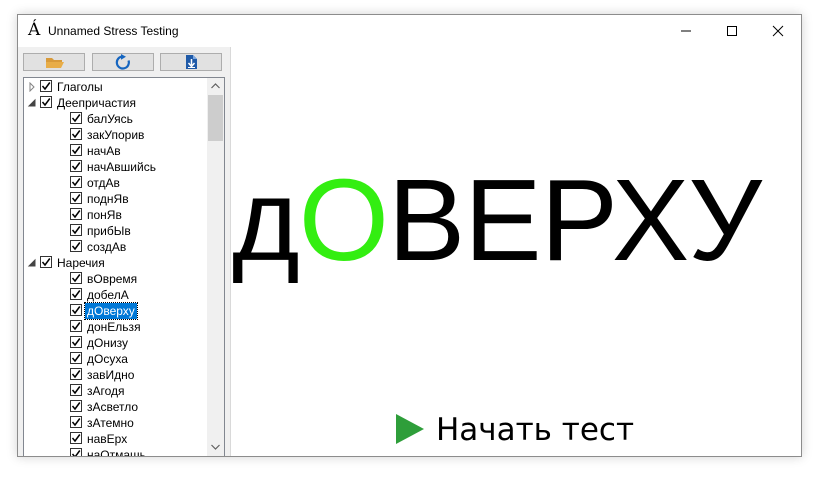 The image size is (824, 481). Describe the element at coordinates (215, 118) in the screenshot. I see `scroll-thumb` at that location.